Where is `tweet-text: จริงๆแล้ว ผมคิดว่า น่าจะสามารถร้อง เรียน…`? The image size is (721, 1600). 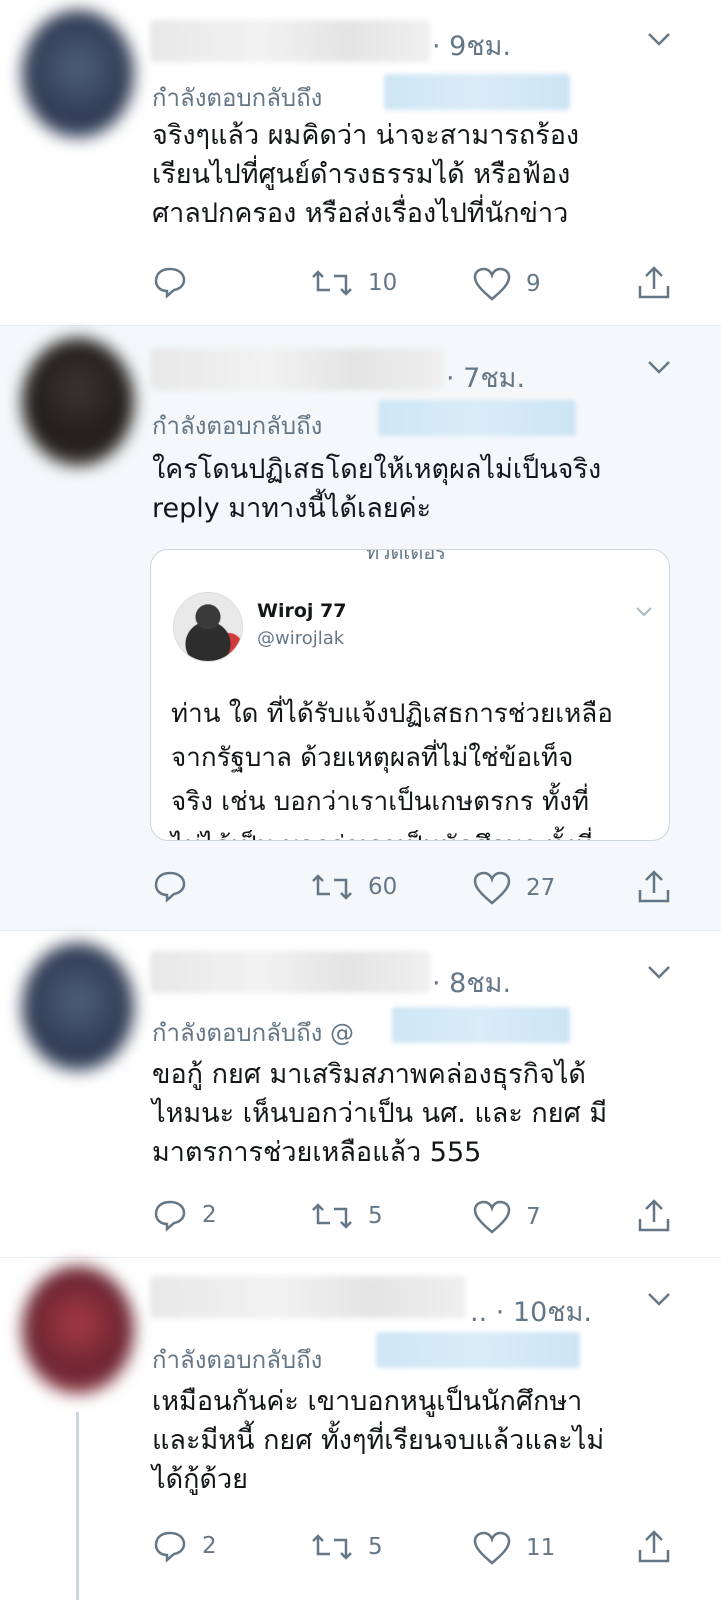
tweet-text: จริงๆแล้ว ผมคิดว่า น่าจะสามารถร้อง เรียน… is located at coordinates (366, 174).